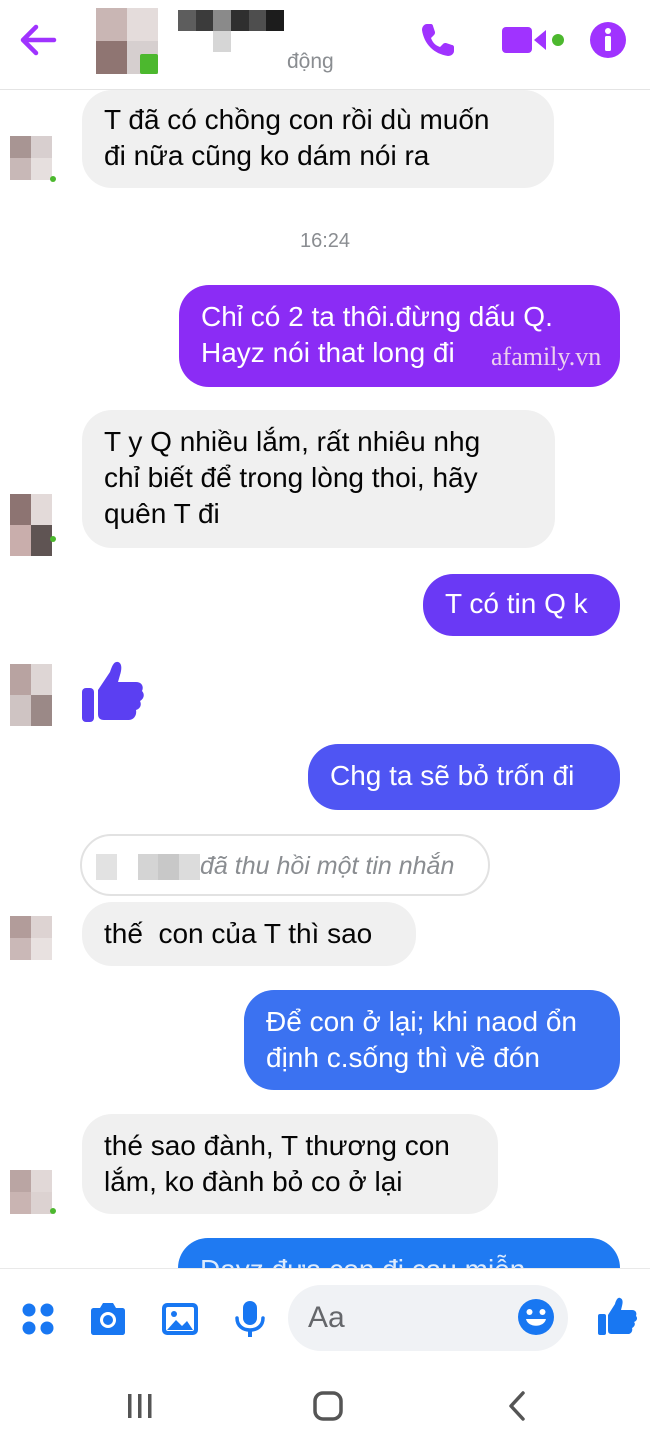  What do you see at coordinates (546, 356) in the screenshot?
I see `watermark-logo: afamily.vn` at bounding box center [546, 356].